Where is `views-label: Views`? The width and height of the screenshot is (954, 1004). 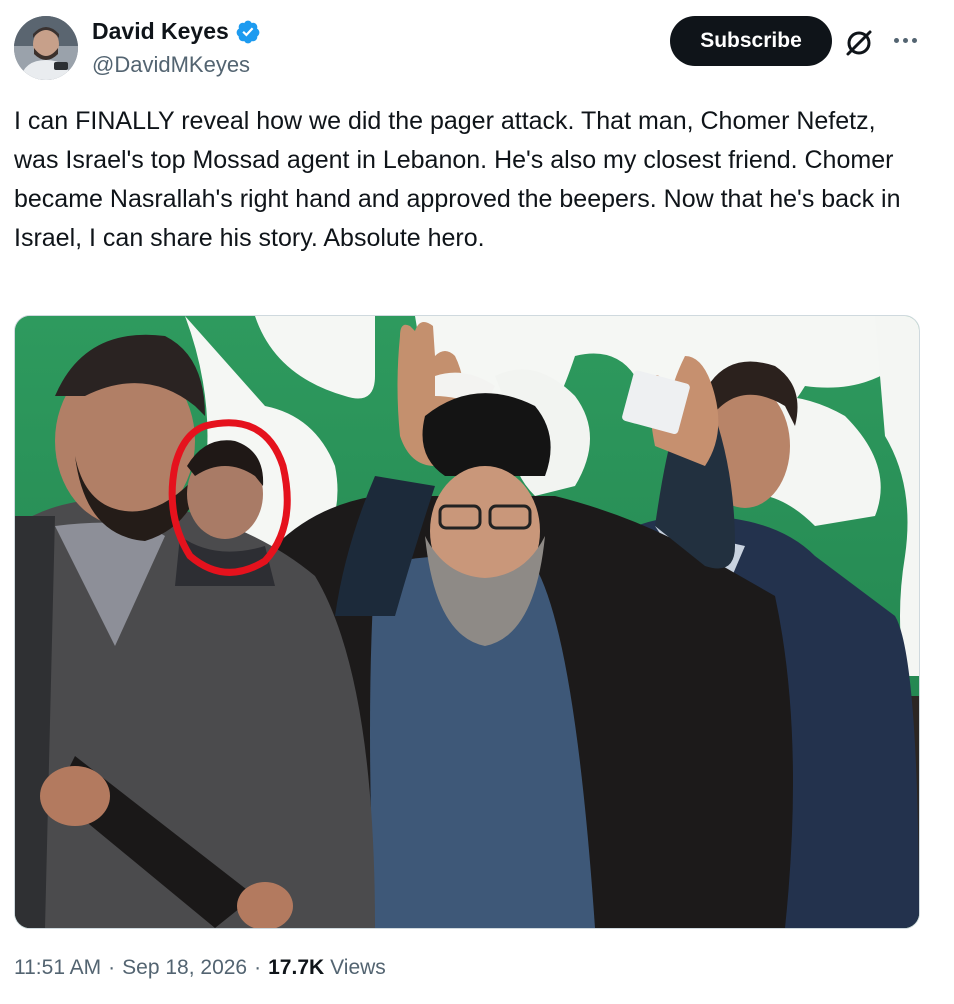
views-label: Views is located at coordinates (358, 967).